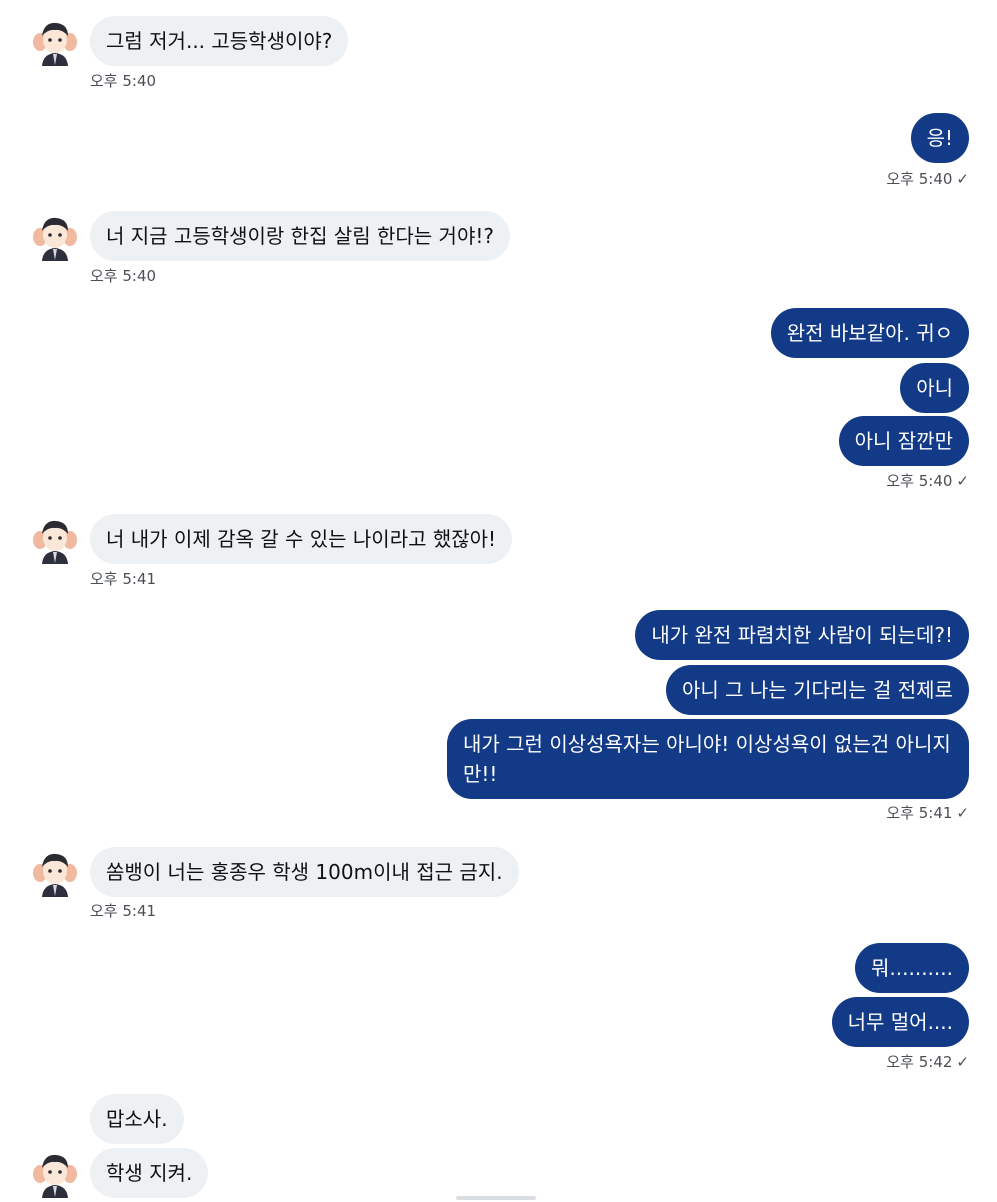 This screenshot has width=997, height=1202. I want to click on message-incoming: 쏨뱅이 너는 홍종우 학생 100m이내 접근 금지., so click(304, 872).